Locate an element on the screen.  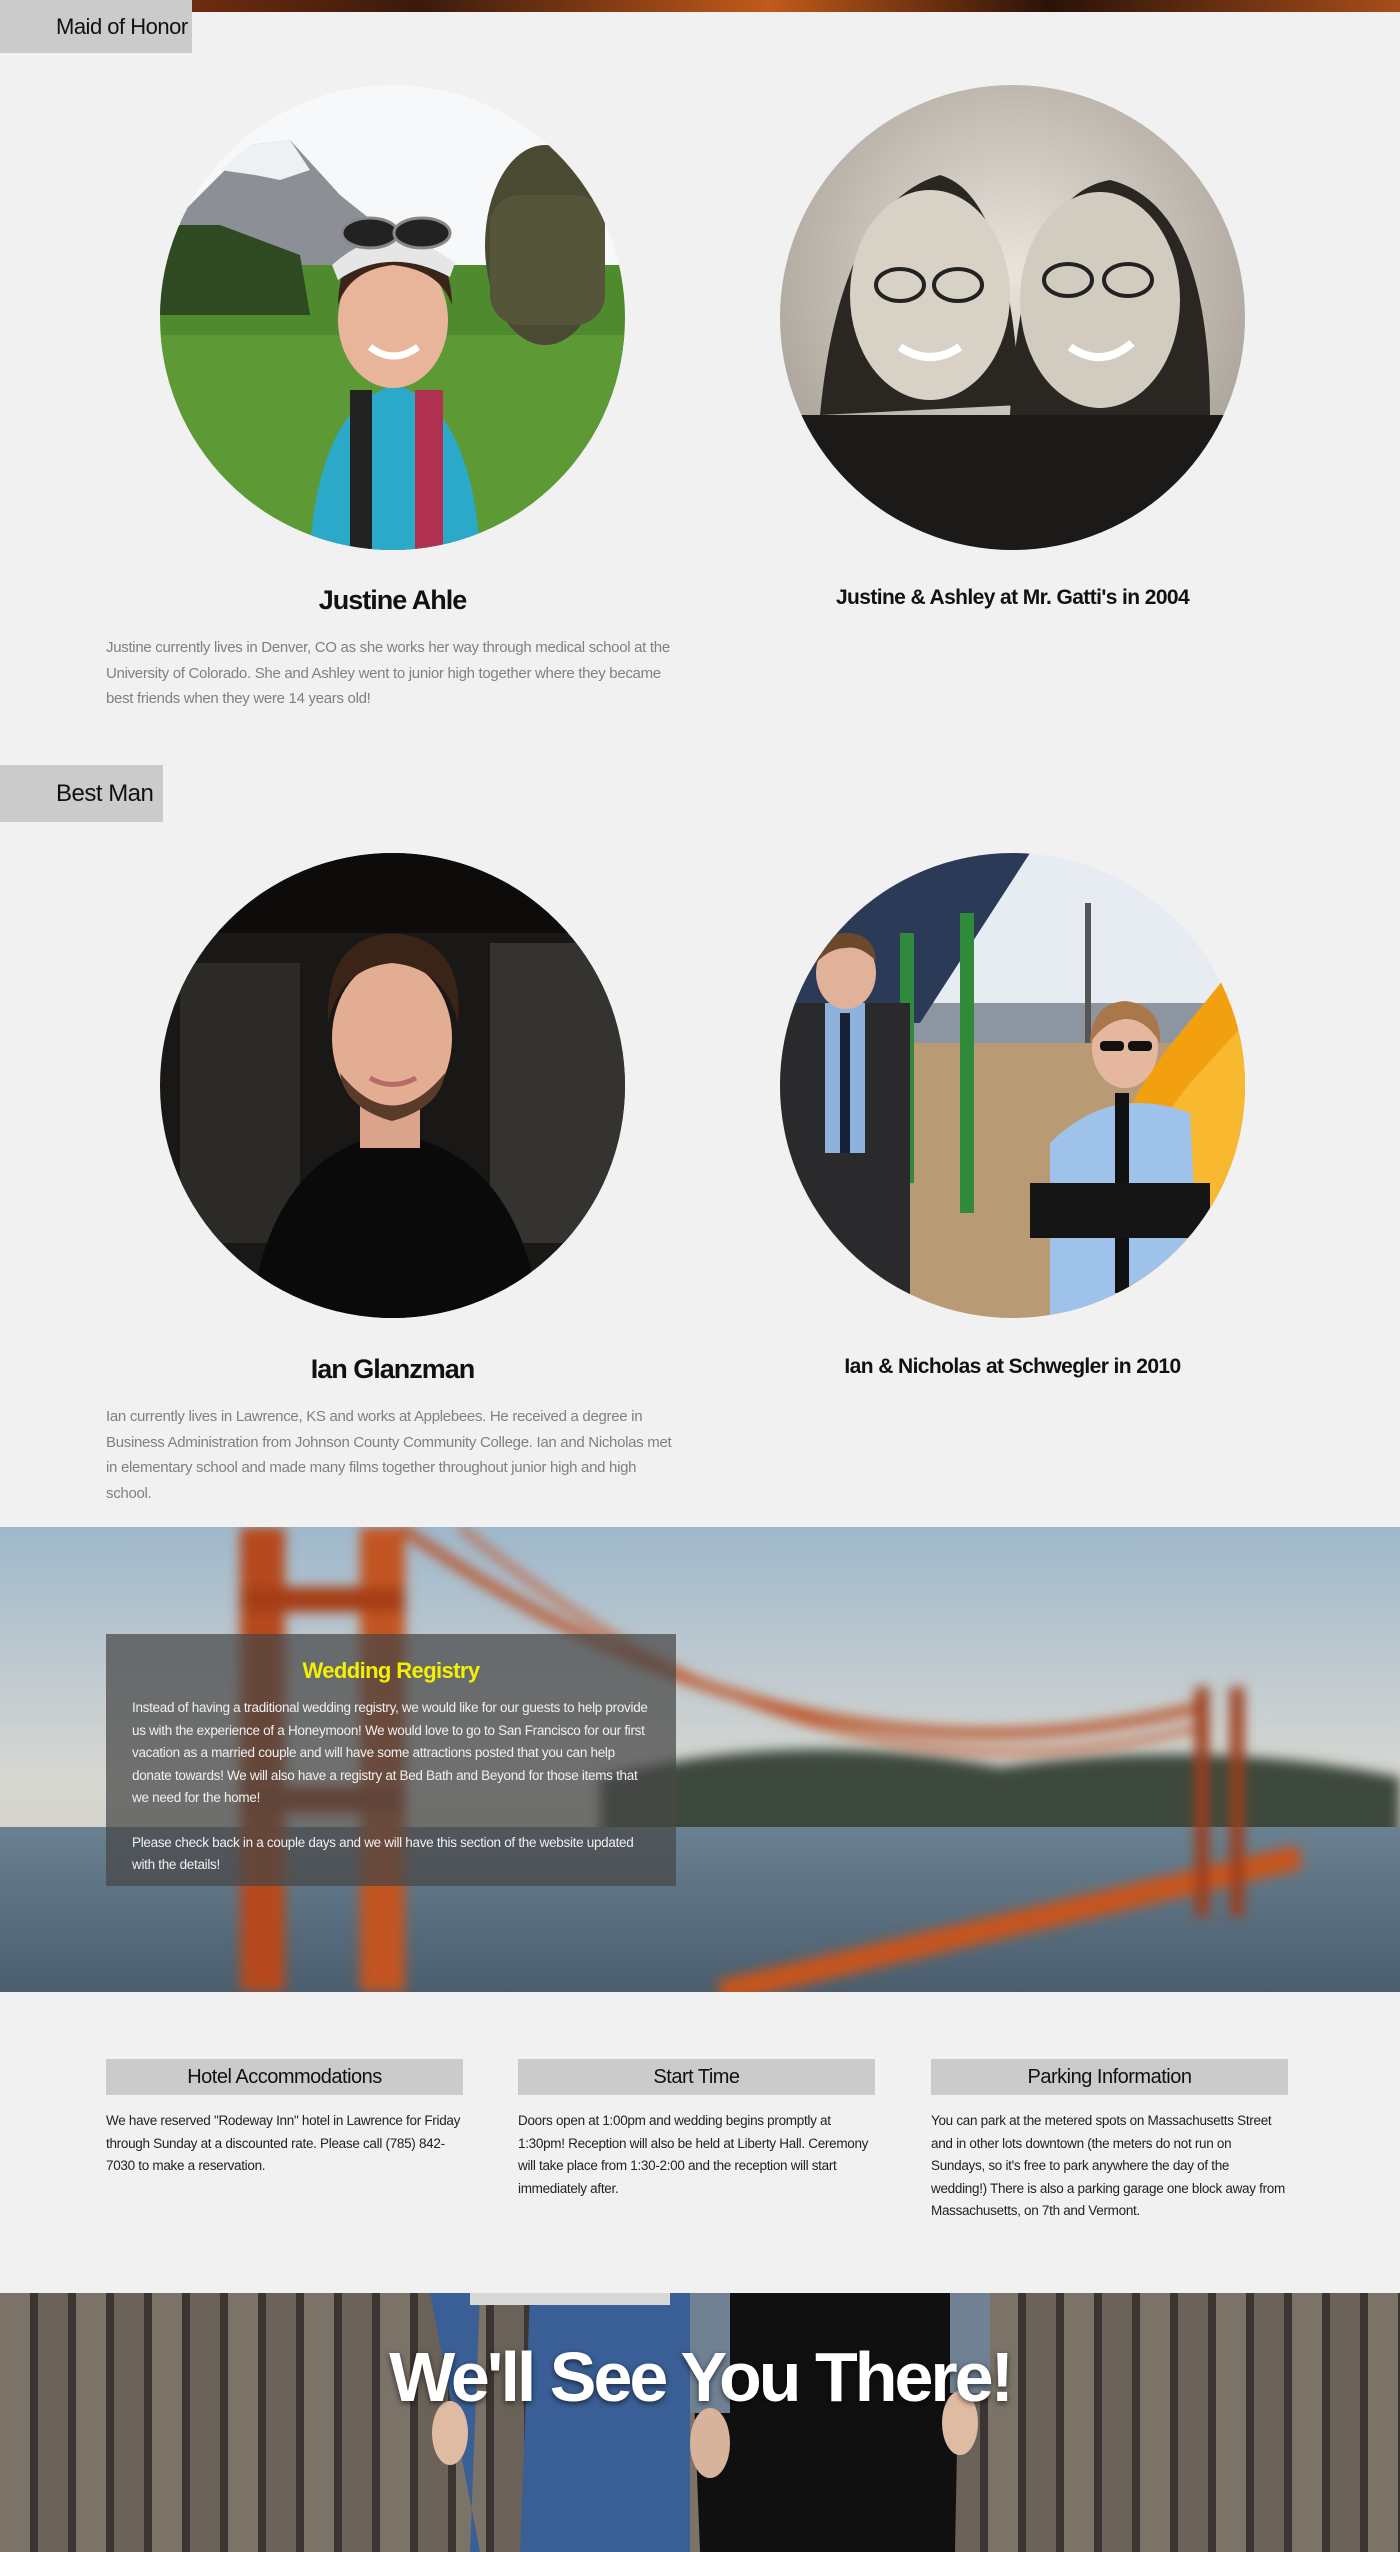
best-man-photo-caption: Ian & Nicholas at Schwegler in 2010 is located at coordinates (1012, 1366).